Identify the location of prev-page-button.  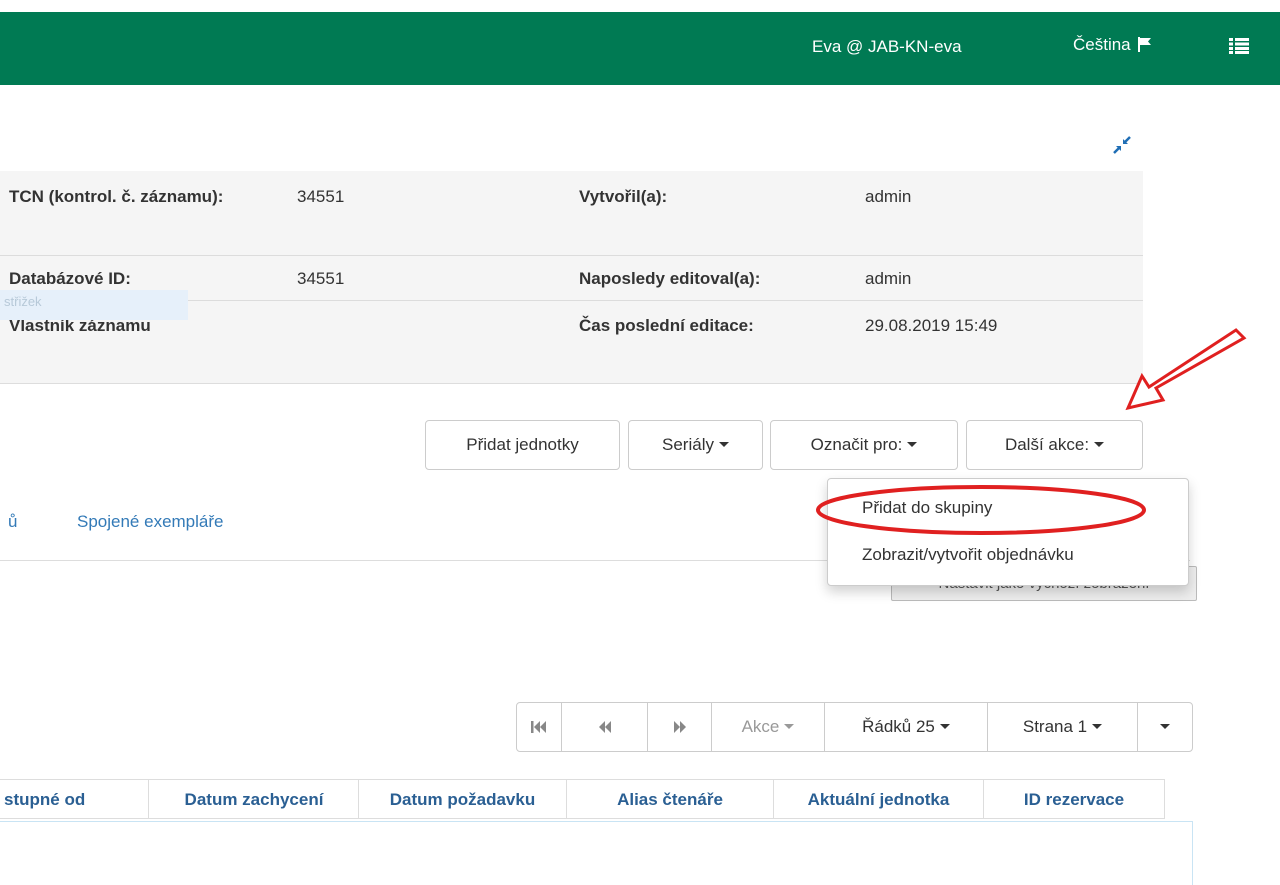
(604, 727).